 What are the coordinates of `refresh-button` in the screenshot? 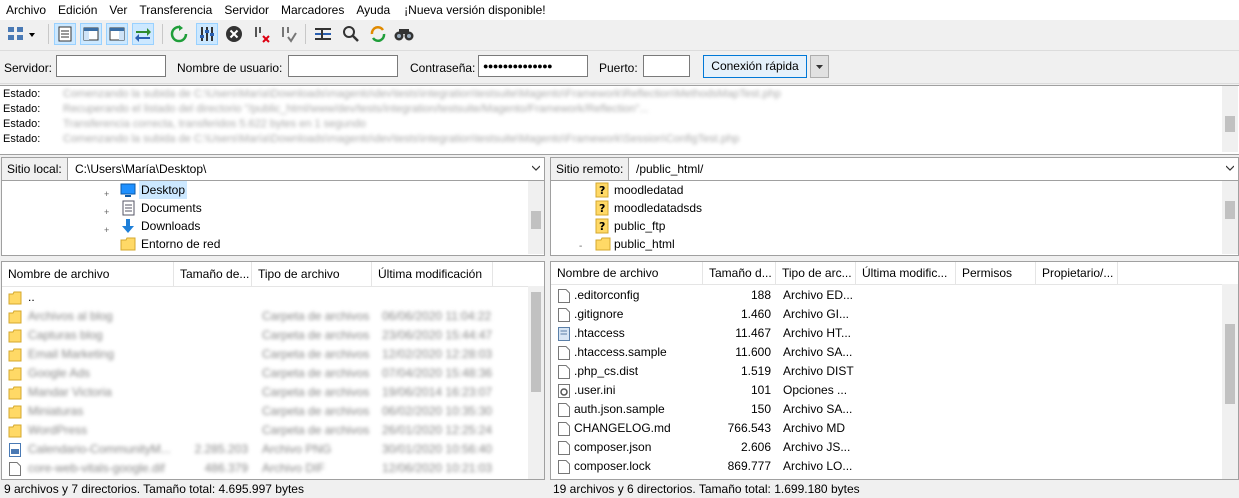 It's located at (179, 34).